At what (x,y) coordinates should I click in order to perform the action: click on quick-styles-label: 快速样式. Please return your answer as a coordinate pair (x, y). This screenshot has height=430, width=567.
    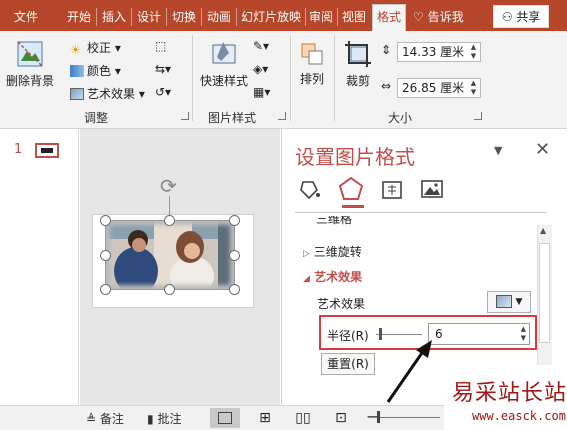
    Looking at the image, I should click on (223, 81).